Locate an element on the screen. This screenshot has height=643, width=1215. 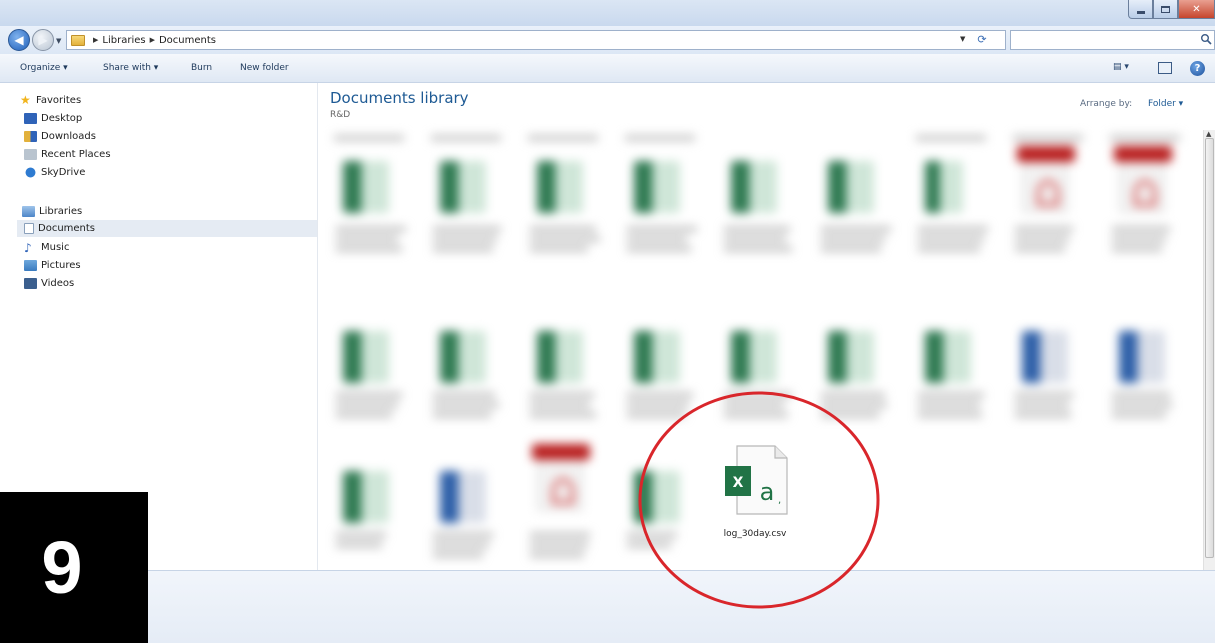
nav-skydrive: SkyDrive is located at coordinates (54, 172).